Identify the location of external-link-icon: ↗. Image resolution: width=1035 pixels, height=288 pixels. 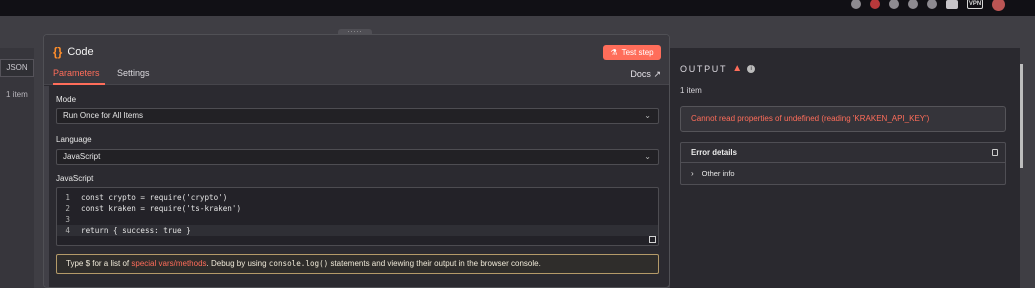
(657, 74).